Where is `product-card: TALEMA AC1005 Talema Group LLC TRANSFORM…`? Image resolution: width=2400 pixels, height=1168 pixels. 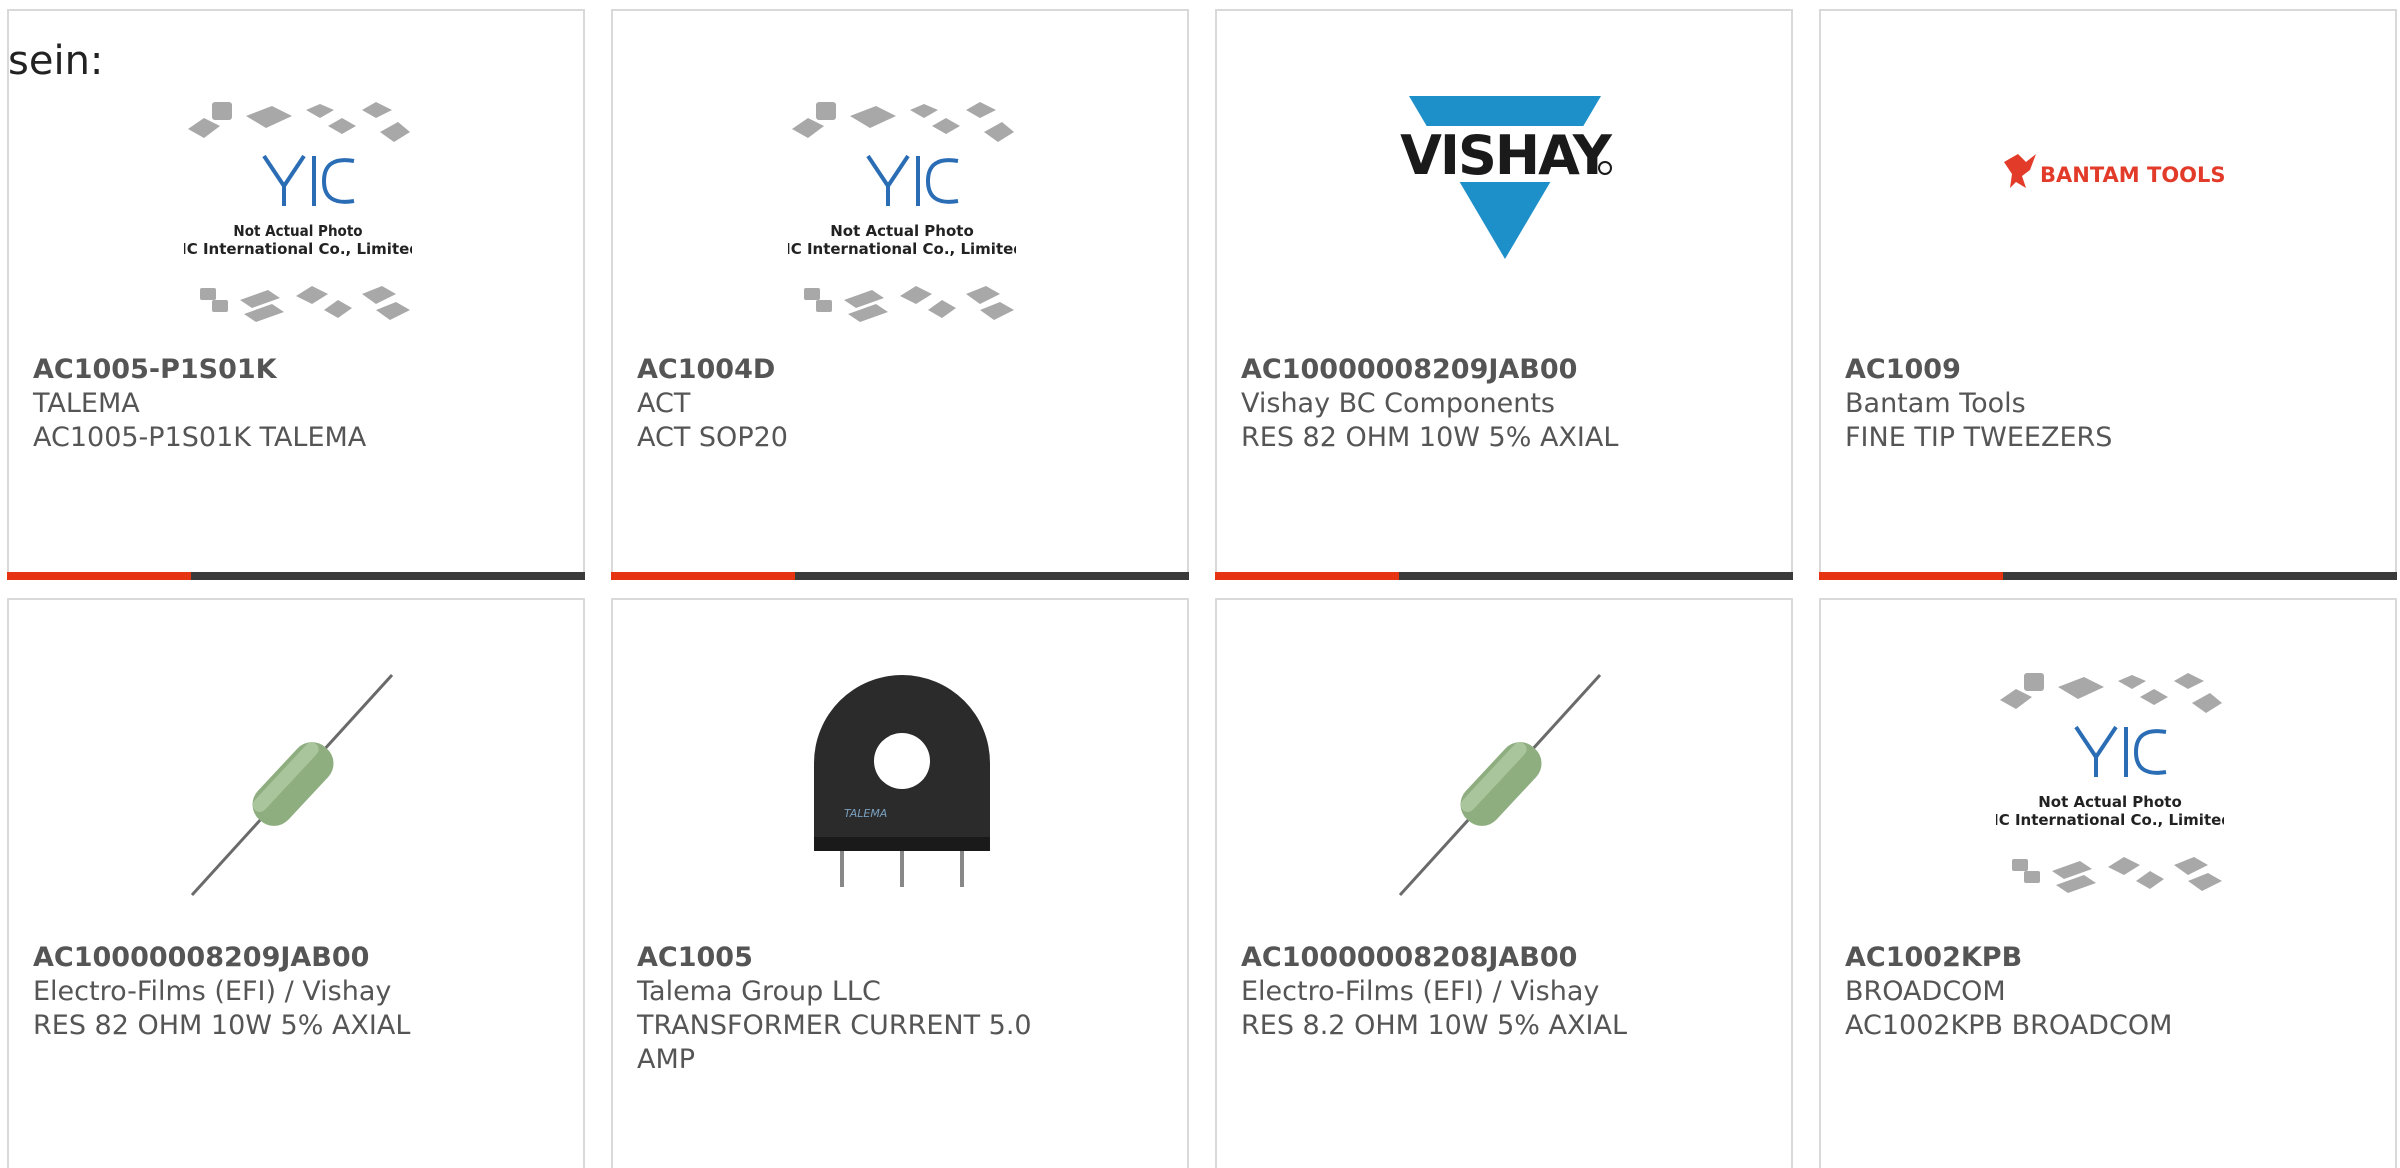
product-card: TALEMA AC1005 Talema Group LLC TRANSFORM… is located at coordinates (900, 883).